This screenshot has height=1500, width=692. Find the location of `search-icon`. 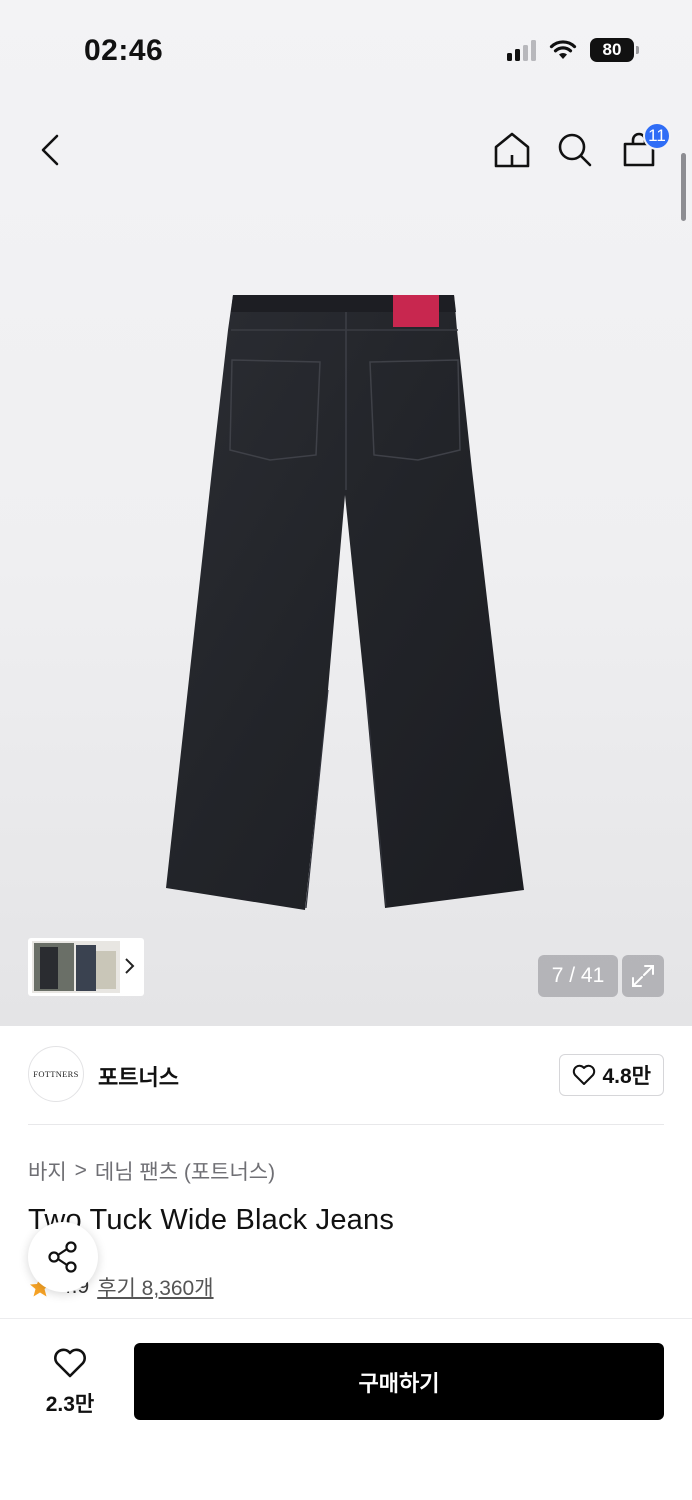

search-icon is located at coordinates (575, 150).